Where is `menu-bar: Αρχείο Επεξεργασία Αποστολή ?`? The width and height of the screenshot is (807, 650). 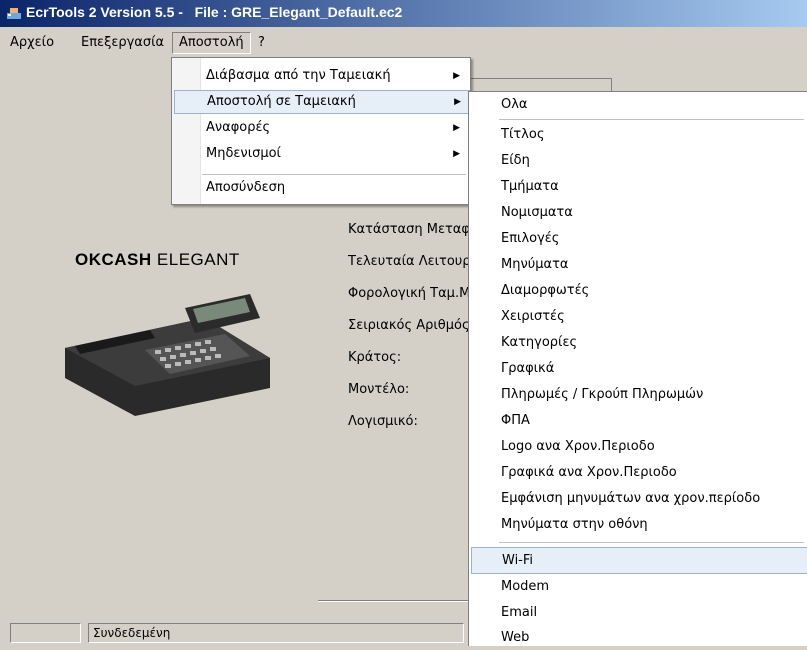
menu-bar: Αρχείο Επεξεργασία Αποστολή ? is located at coordinates (403, 42).